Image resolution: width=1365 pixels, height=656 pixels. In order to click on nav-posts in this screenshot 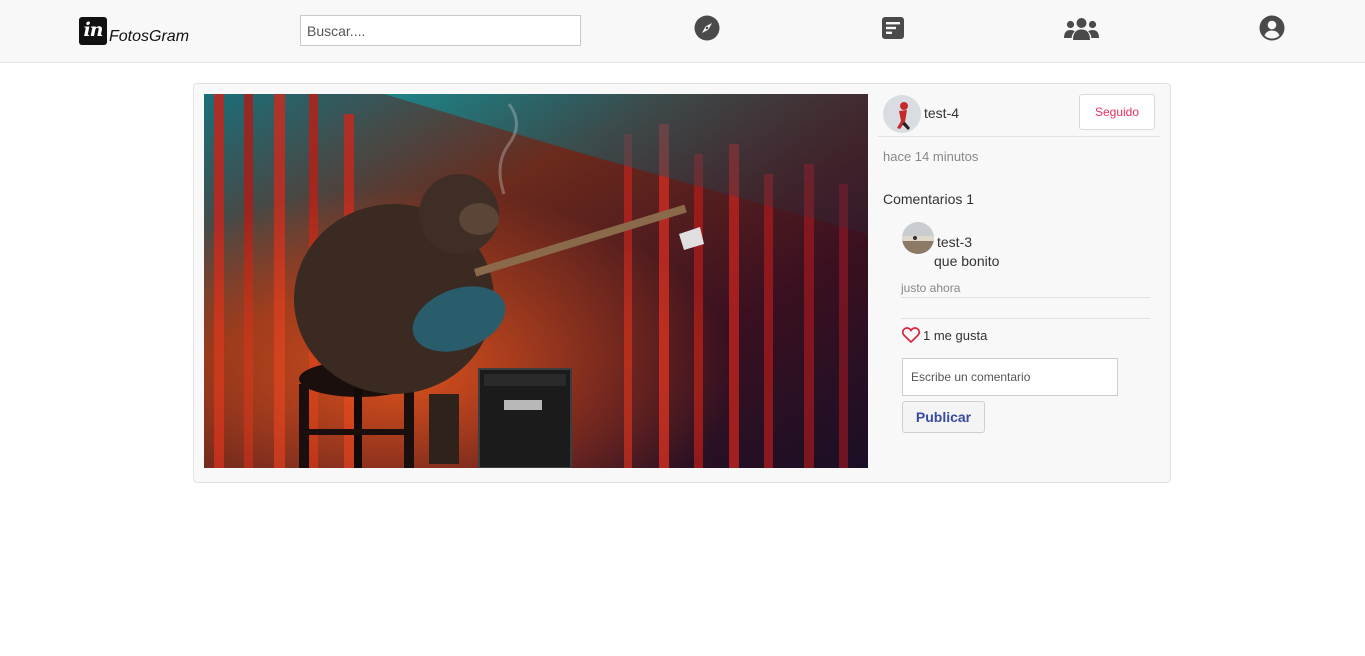, I will do `click(893, 28)`.